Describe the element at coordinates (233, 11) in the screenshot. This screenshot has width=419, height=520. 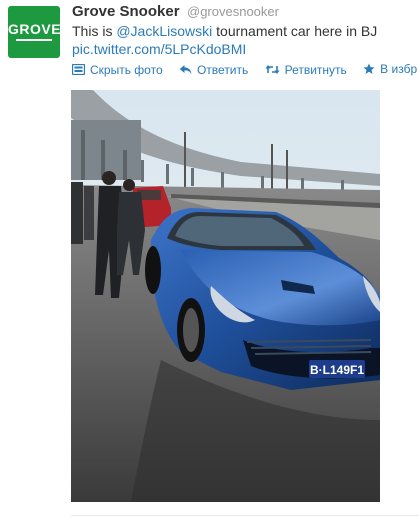
I see `user-handle: @grovesnooker` at that location.